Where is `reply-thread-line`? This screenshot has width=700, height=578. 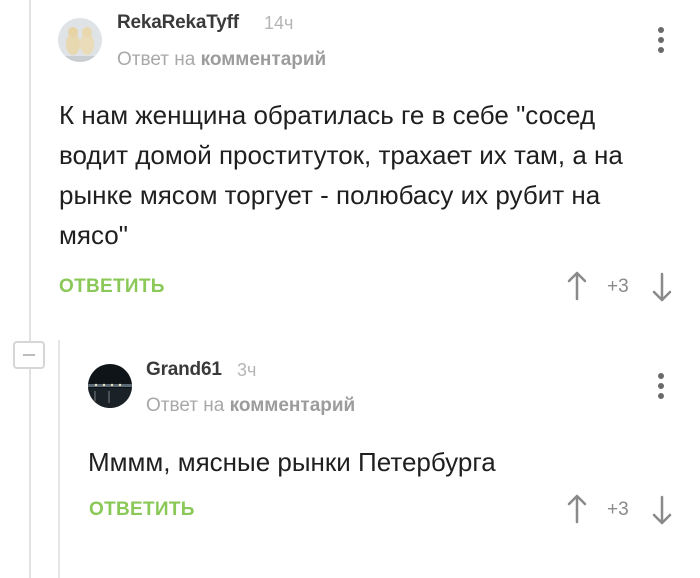 reply-thread-line is located at coordinates (59, 459).